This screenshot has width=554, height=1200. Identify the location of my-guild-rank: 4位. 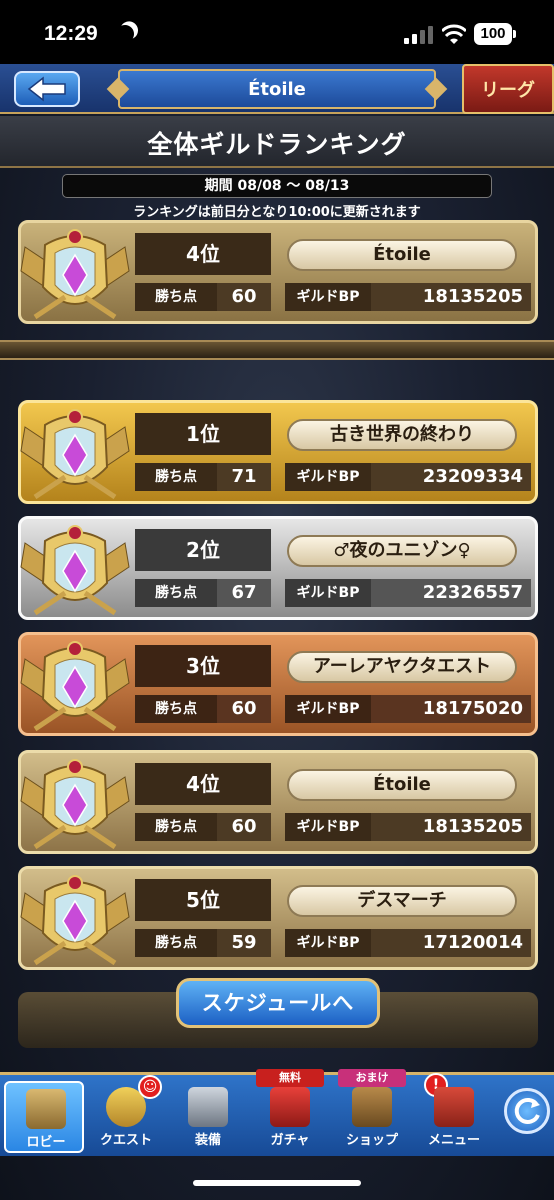
(203, 254).